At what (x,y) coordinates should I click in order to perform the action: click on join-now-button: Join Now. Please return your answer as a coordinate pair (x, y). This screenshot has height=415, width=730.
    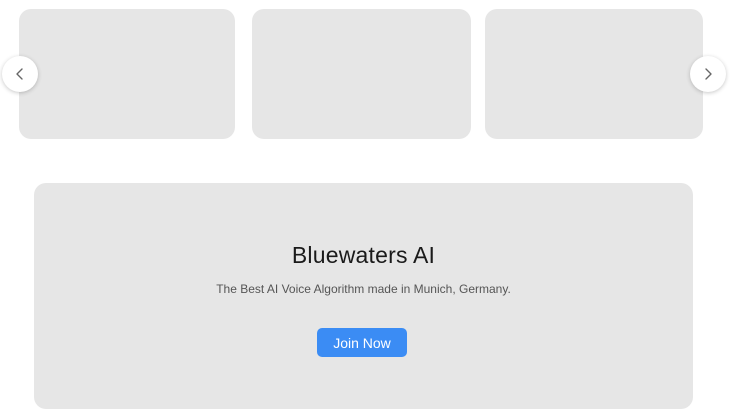
    Looking at the image, I should click on (362, 342).